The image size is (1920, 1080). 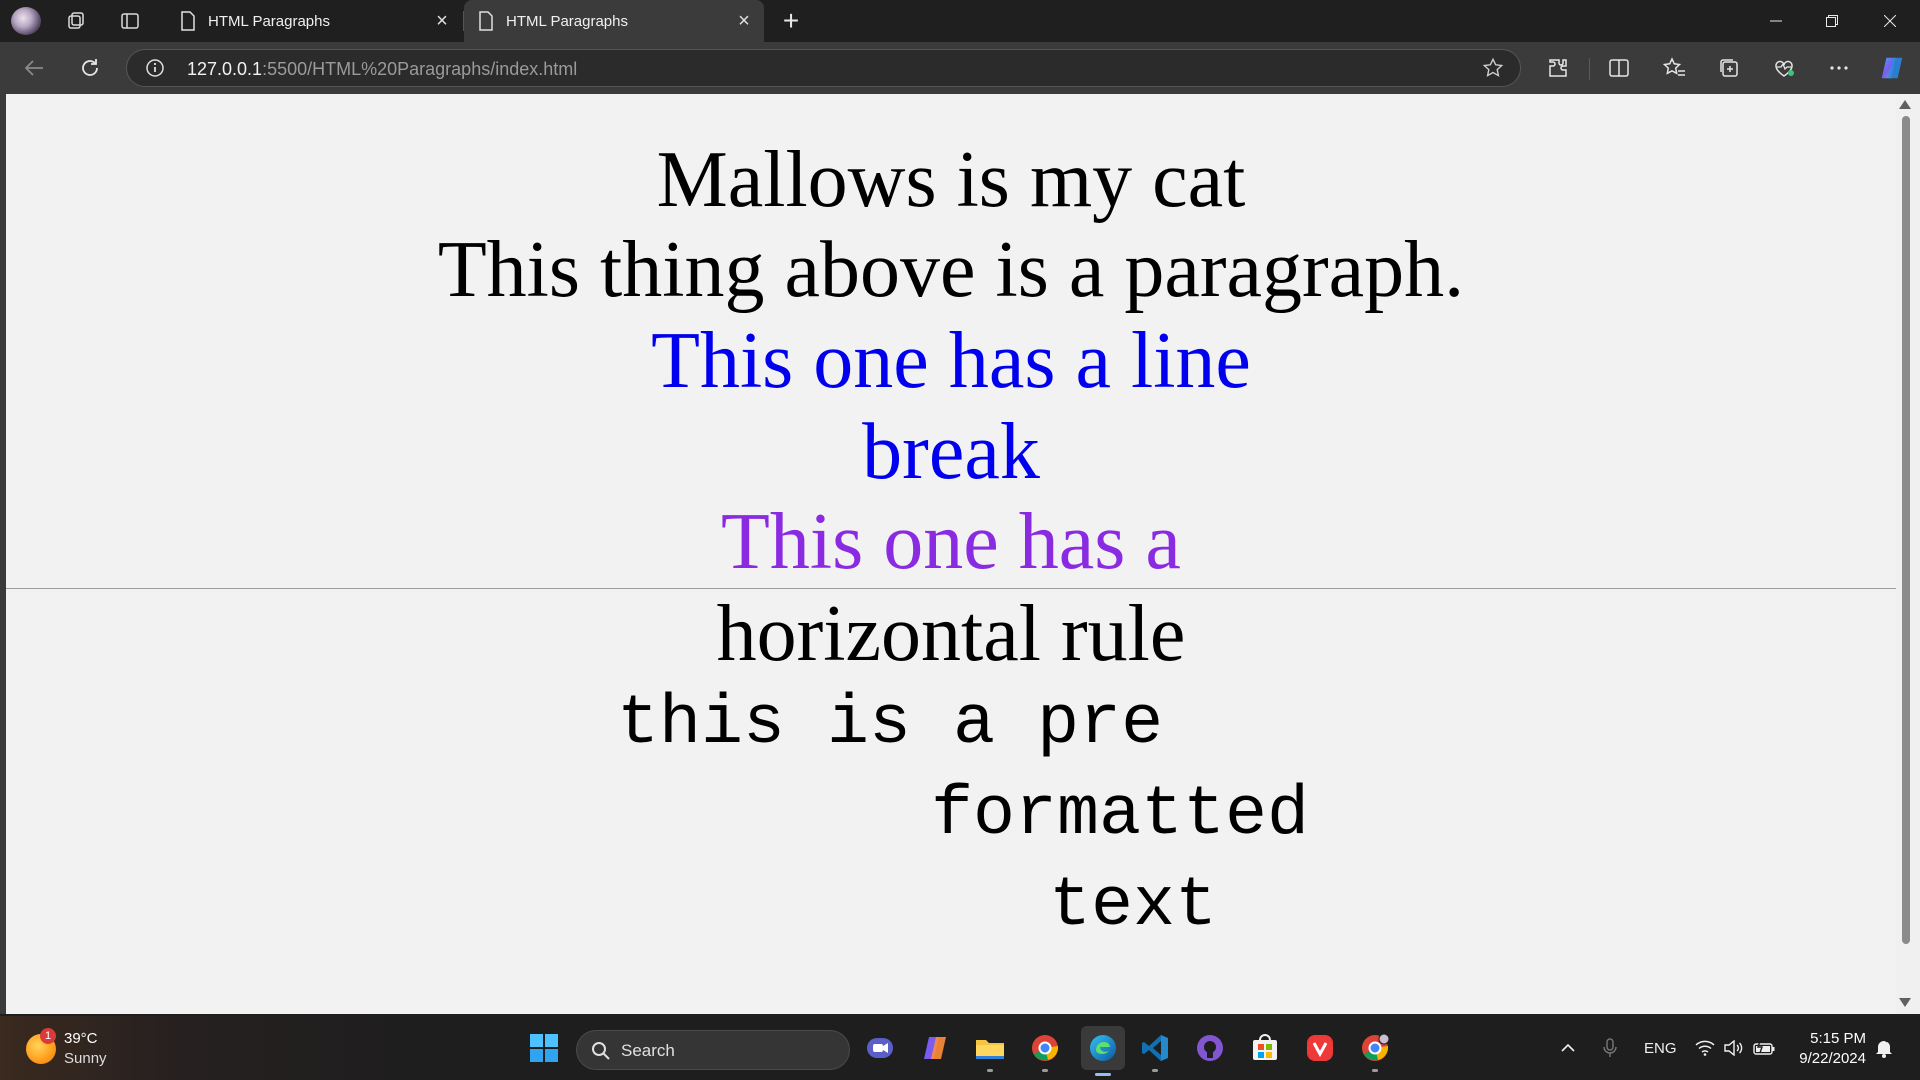 What do you see at coordinates (1729, 68) in the screenshot?
I see `collections-icon` at bounding box center [1729, 68].